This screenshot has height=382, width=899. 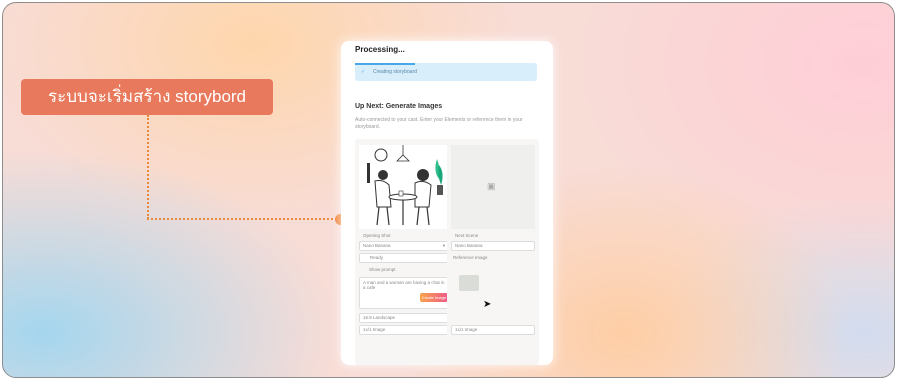 What do you see at coordinates (148, 167) in the screenshot?
I see `callout-connector-vertical` at bounding box center [148, 167].